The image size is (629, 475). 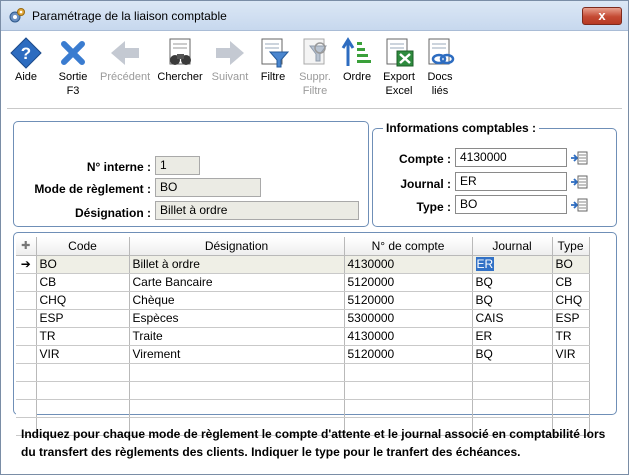 What do you see at coordinates (440, 67) in the screenshot?
I see `linked-docs-button: Docs liés` at bounding box center [440, 67].